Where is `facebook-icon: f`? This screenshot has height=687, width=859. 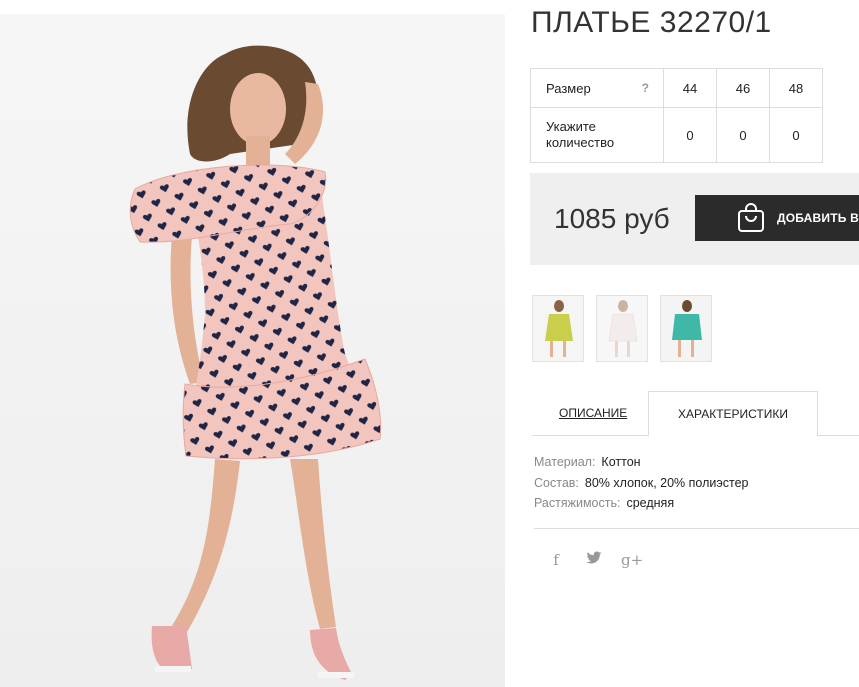
facebook-icon: f is located at coordinates (556, 560).